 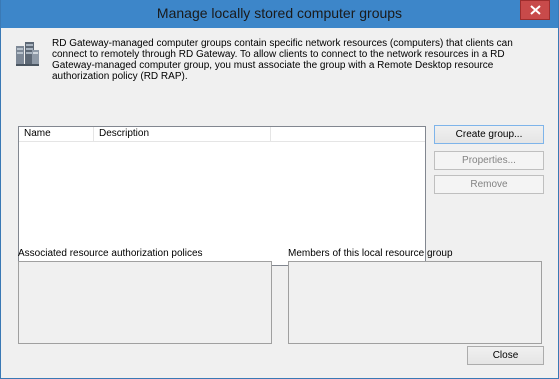 I want to click on window-title: Manage locally stored computer groups, so click(x=279, y=13).